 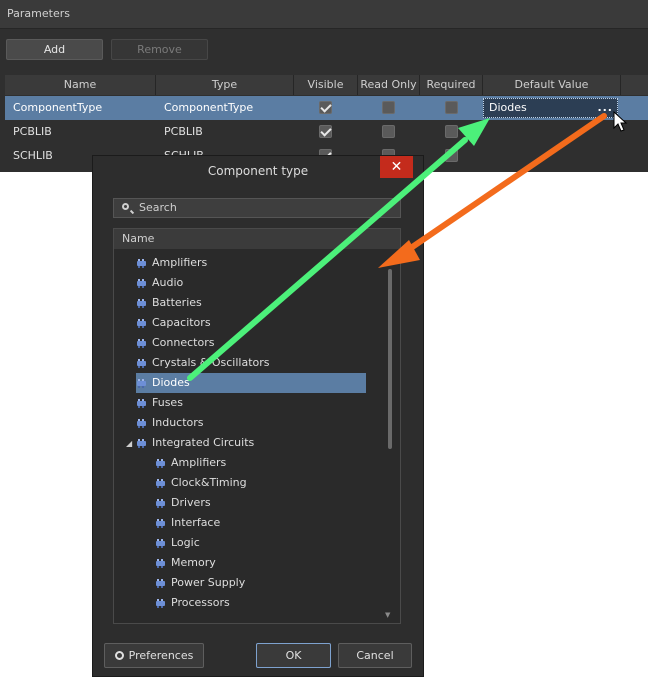 What do you see at coordinates (620, 121) in the screenshot?
I see `mouse-cursor-icon` at bounding box center [620, 121].